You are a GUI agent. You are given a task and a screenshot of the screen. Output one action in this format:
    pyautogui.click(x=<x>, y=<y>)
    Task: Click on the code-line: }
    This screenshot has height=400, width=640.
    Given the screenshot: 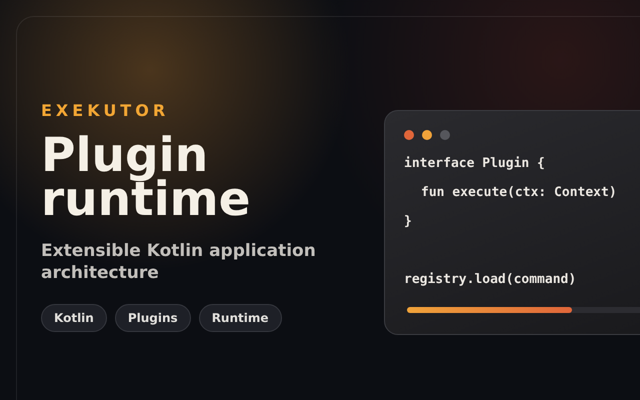 What is the action you would take?
    pyautogui.click(x=408, y=221)
    